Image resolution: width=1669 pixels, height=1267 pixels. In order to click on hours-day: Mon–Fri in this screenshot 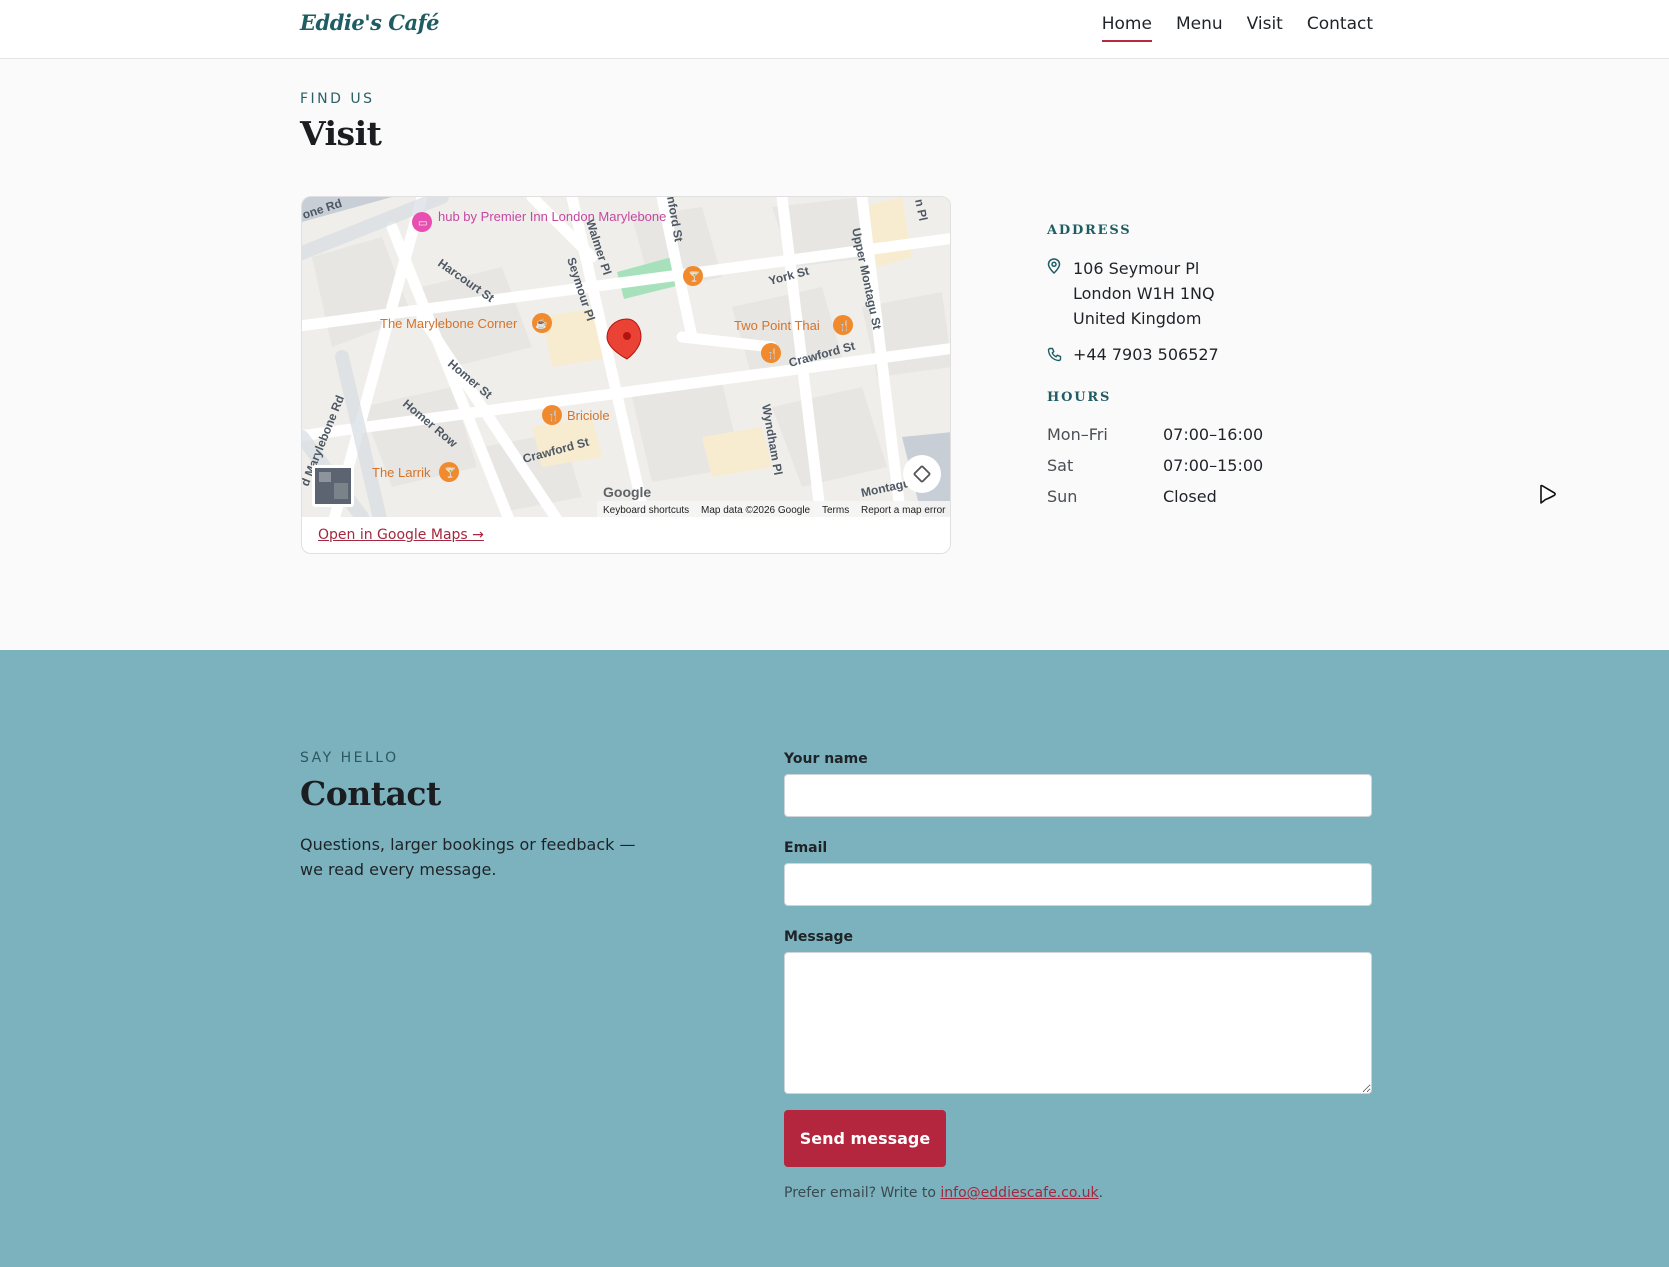, I will do `click(1077, 434)`.